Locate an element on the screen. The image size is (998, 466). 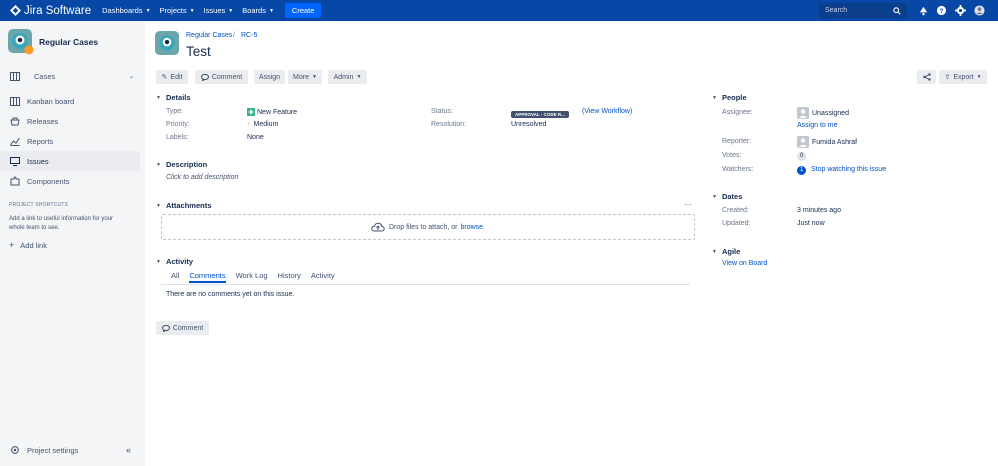
priority-value: ↑ Medium is located at coordinates (262, 124).